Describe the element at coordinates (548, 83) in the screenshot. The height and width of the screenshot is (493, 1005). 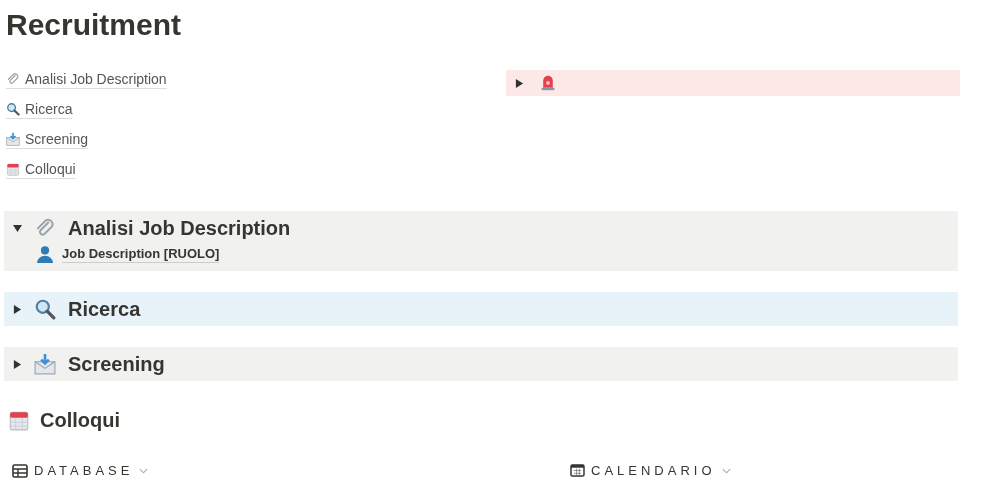
I see `siren-icon` at that location.